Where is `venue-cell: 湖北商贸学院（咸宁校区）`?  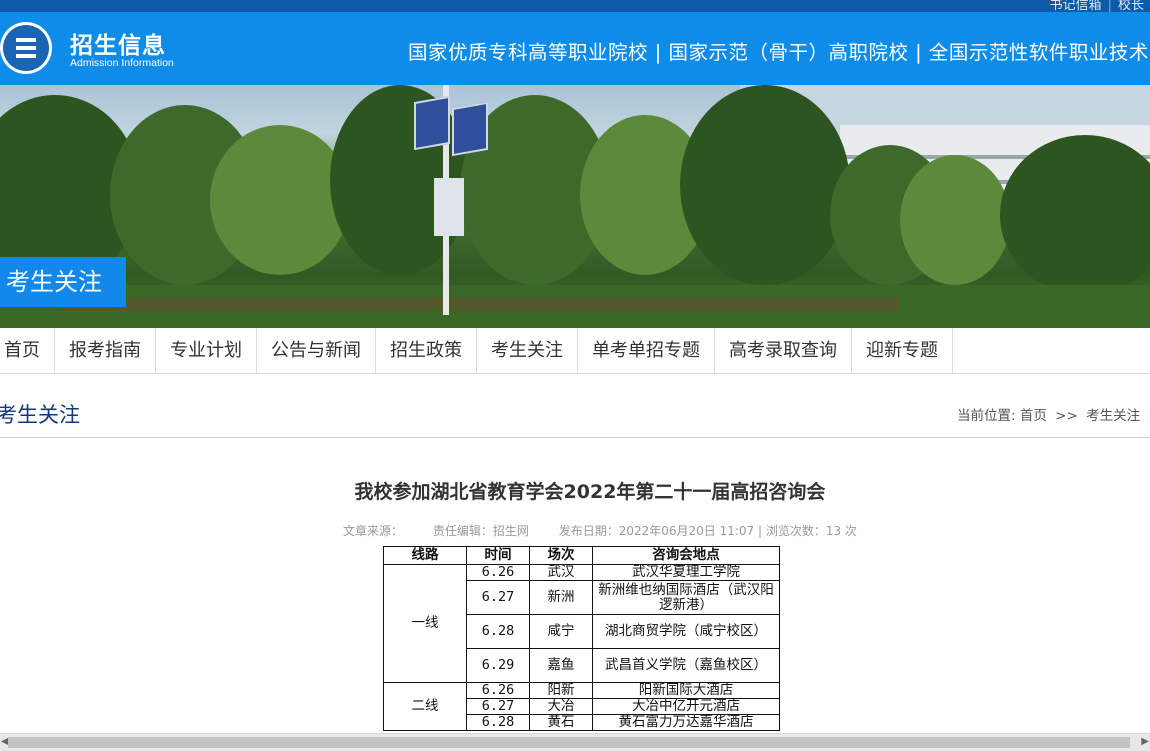
venue-cell: 湖北商贸学院（咸宁校区） is located at coordinates (686, 631).